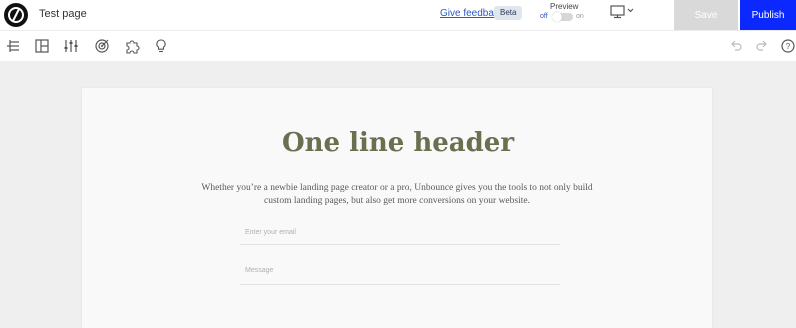 The width and height of the screenshot is (796, 328). Describe the element at coordinates (564, 6) in the screenshot. I see `preview-label: Preview` at that location.